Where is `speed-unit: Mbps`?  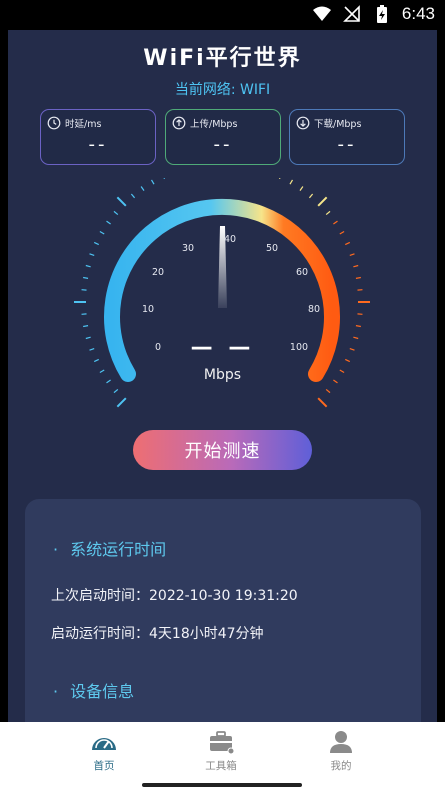 speed-unit: Mbps is located at coordinates (222, 375).